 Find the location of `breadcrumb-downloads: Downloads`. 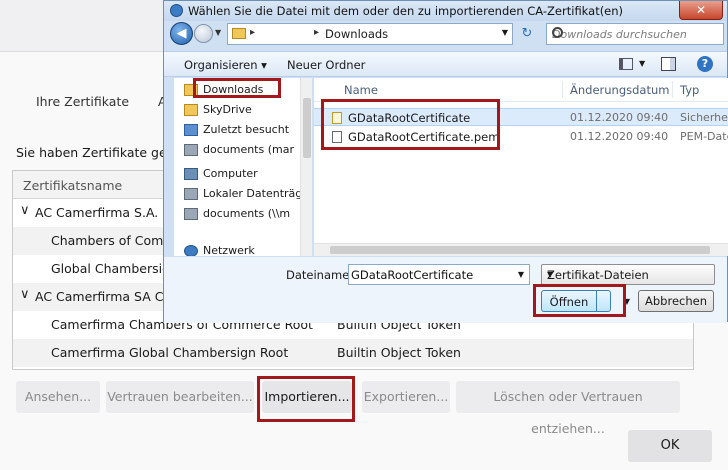

breadcrumb-downloads: Downloads is located at coordinates (356, 34).